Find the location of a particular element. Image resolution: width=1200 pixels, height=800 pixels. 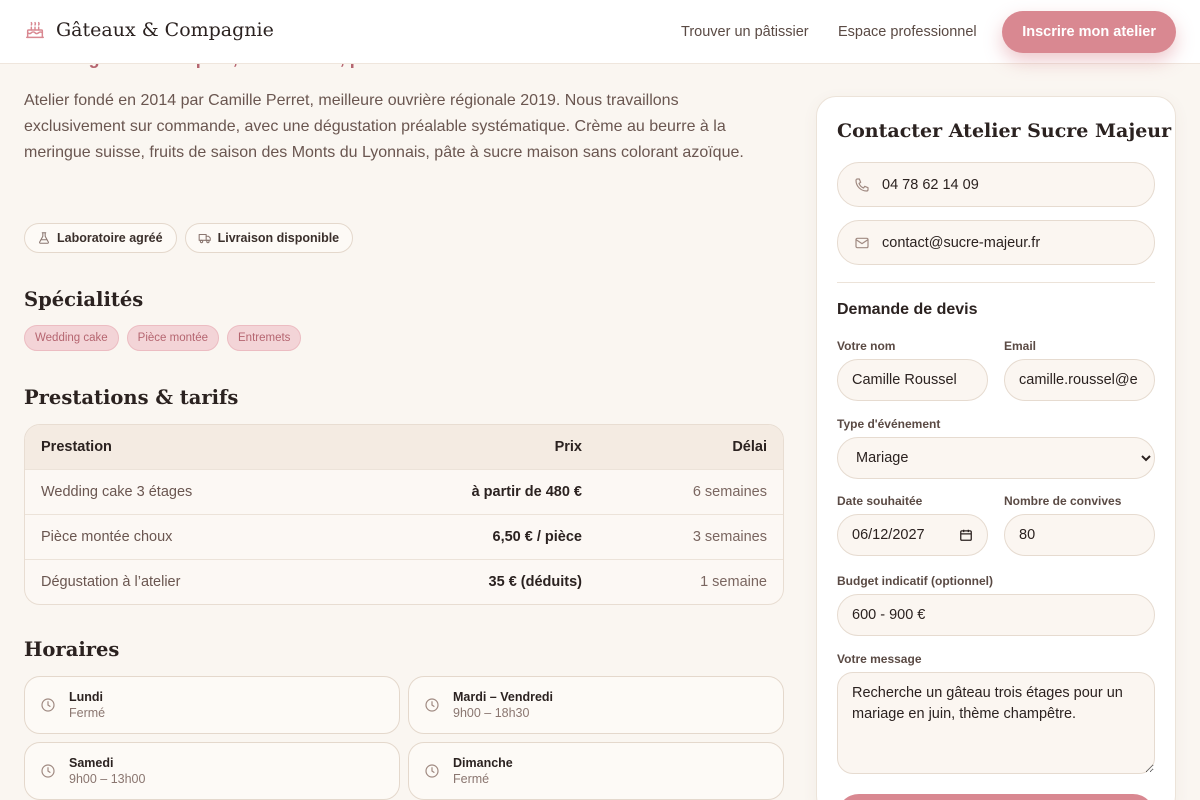

brand-name: Gâteaux & Compagnie is located at coordinates (165, 30).